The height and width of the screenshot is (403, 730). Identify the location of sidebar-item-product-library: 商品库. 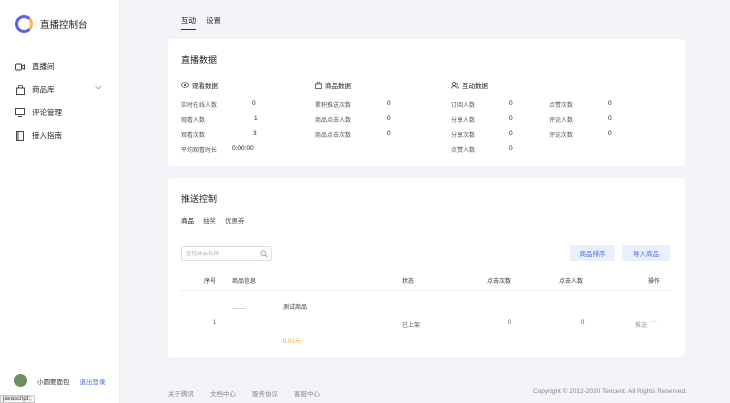
(60, 89).